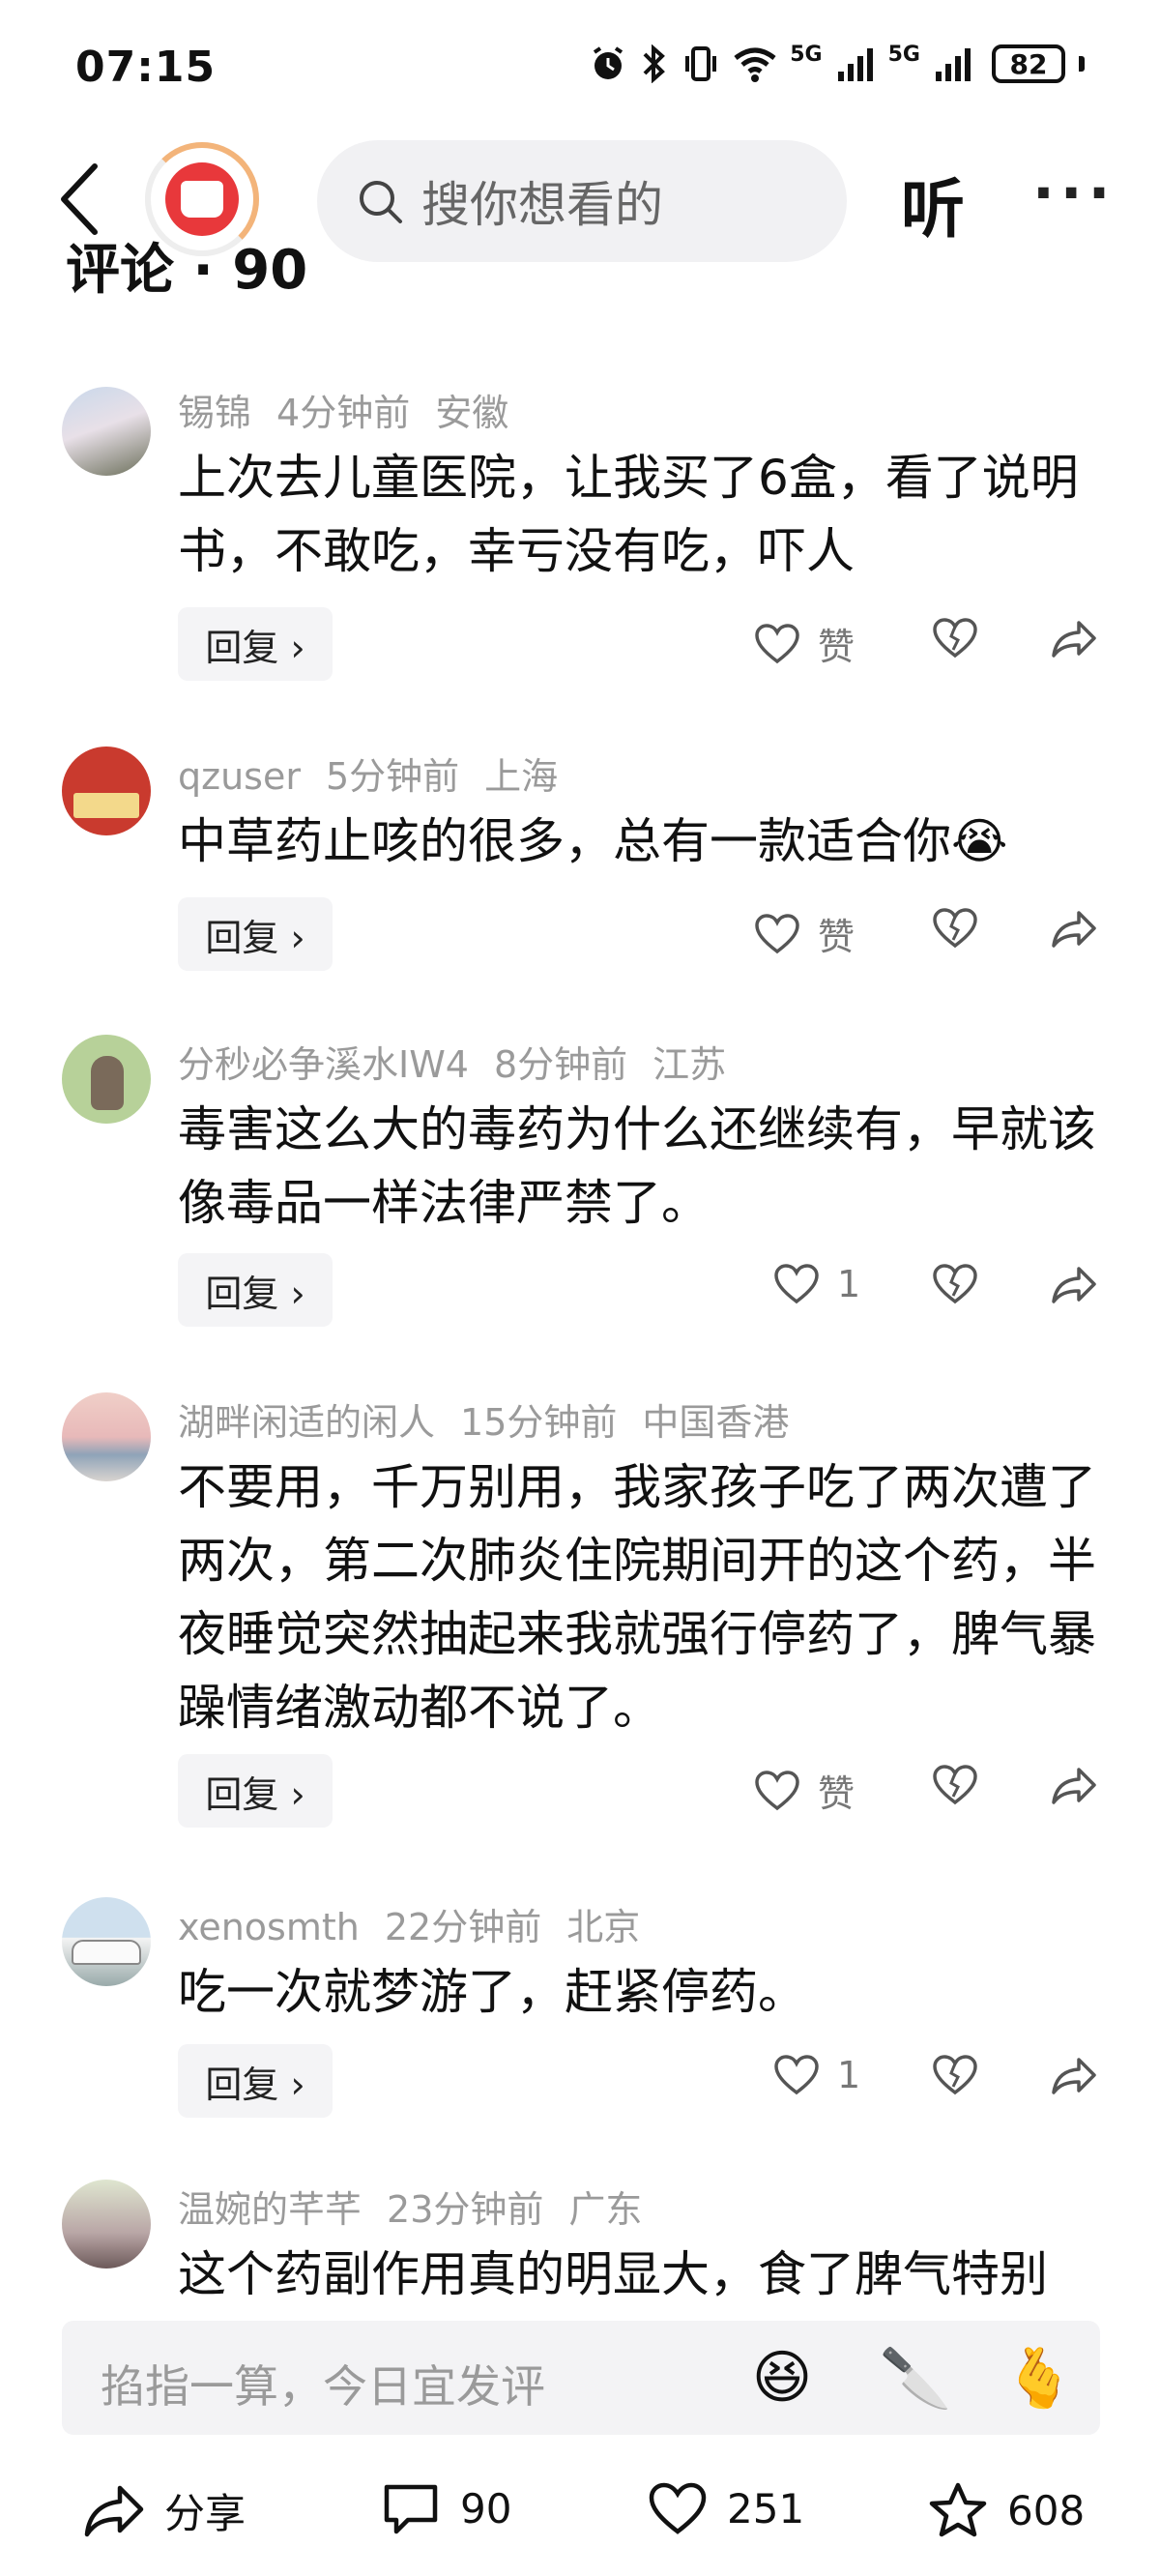 The height and width of the screenshot is (2576, 1160). Describe the element at coordinates (581, 2378) in the screenshot. I see `comment-input: 掐指一算，今日宜发评 😆 🔪 🫰` at that location.